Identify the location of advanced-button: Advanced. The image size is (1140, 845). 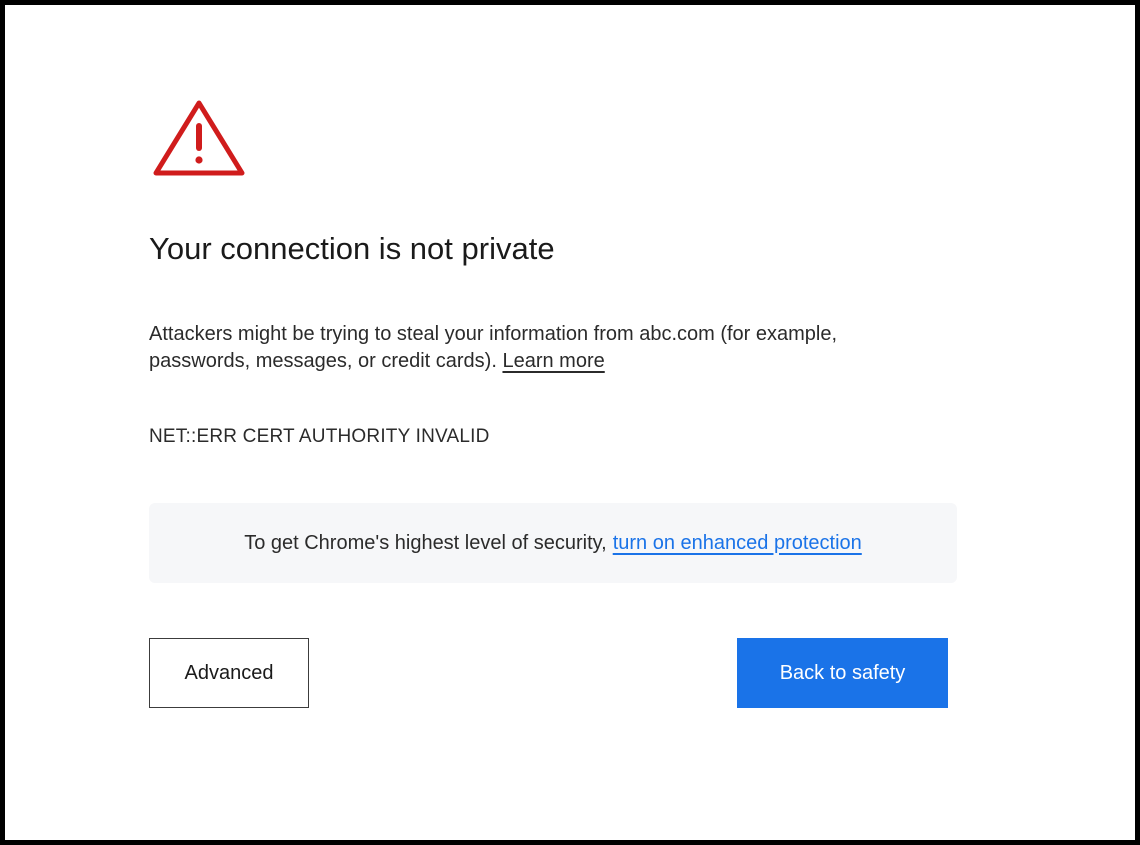
(229, 673).